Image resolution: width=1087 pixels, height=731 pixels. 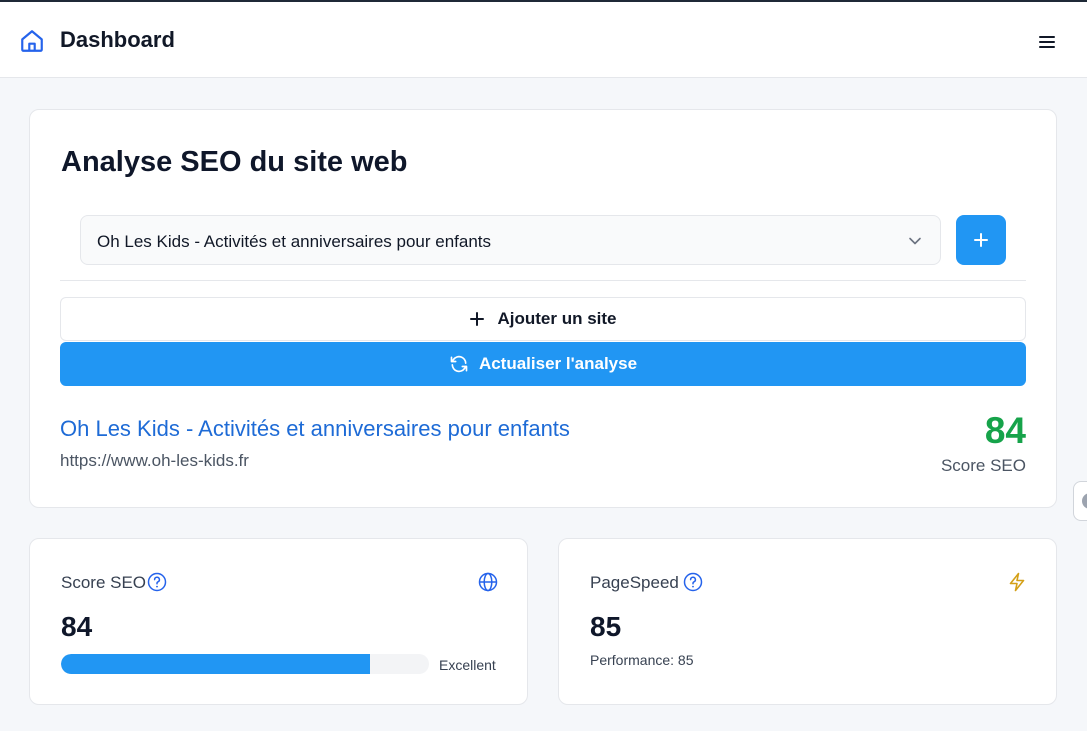 What do you see at coordinates (983, 465) in the screenshot?
I see `seo-score-label: Score SEO` at bounding box center [983, 465].